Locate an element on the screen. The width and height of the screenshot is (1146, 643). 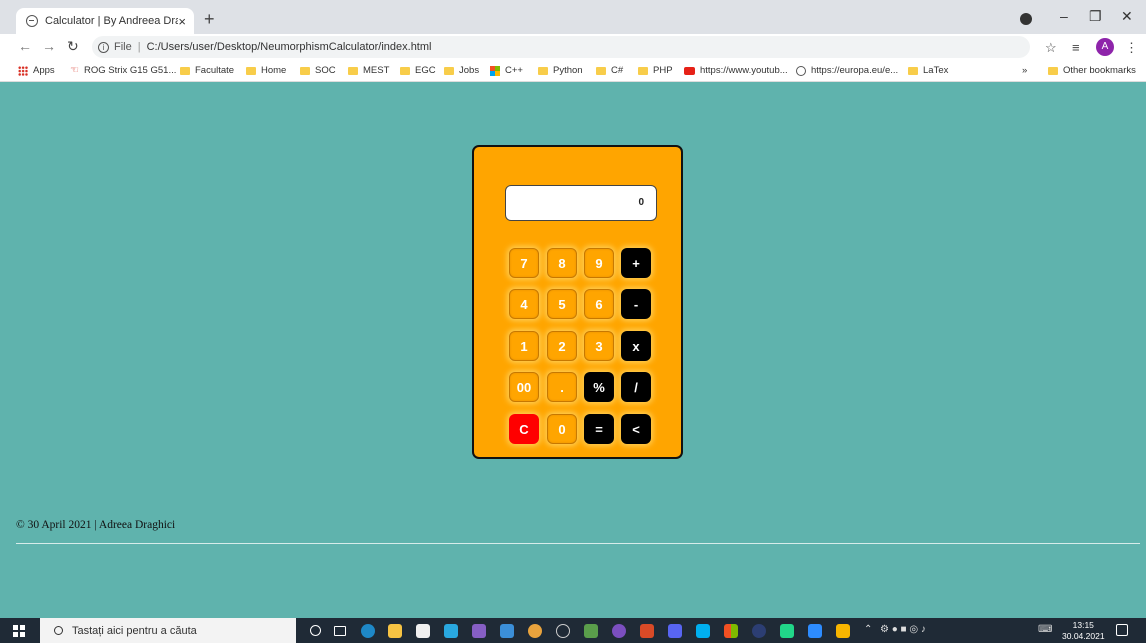
key-clear: C is located at coordinates (524, 429).